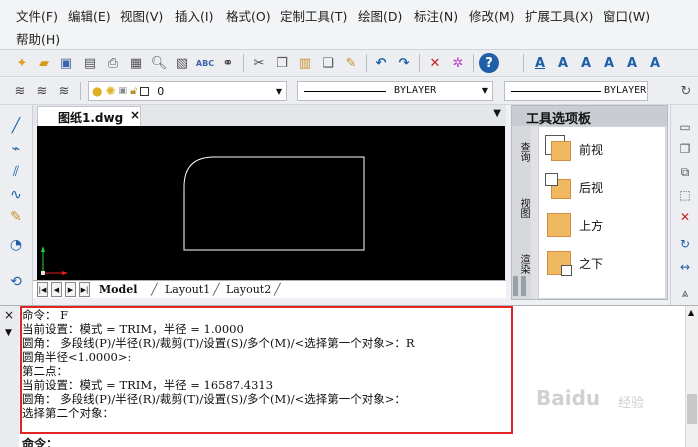 The image size is (698, 447). What do you see at coordinates (380, 15) in the screenshot?
I see `menu-draw: 绘图(D)` at bounding box center [380, 15].